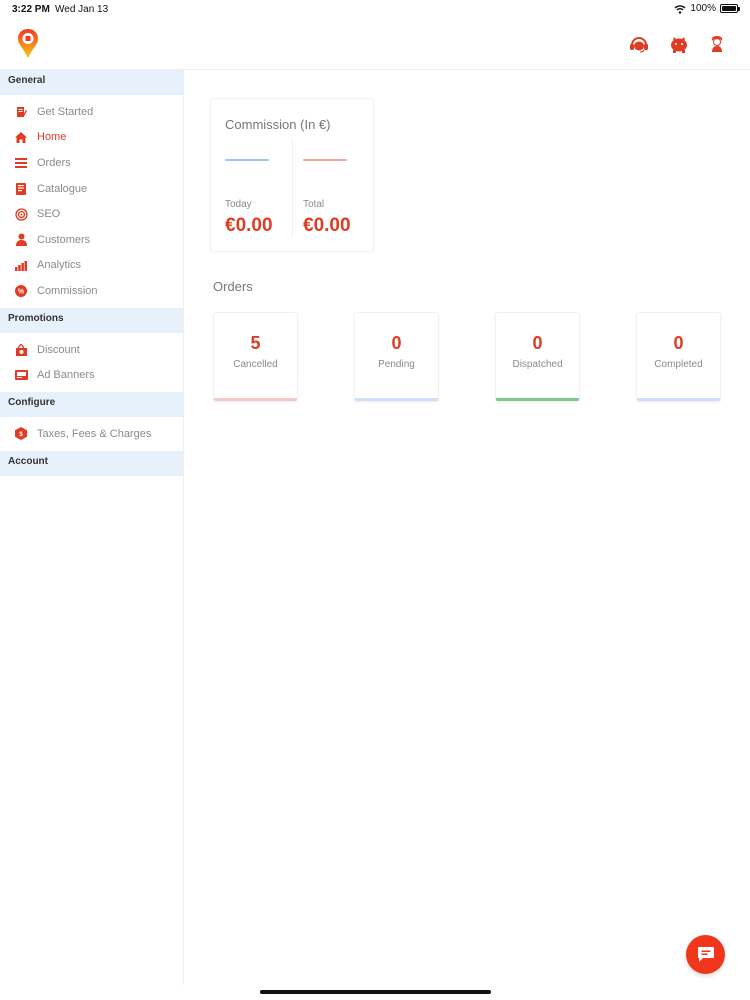  What do you see at coordinates (21, 214) in the screenshot?
I see `target-icon` at bounding box center [21, 214].